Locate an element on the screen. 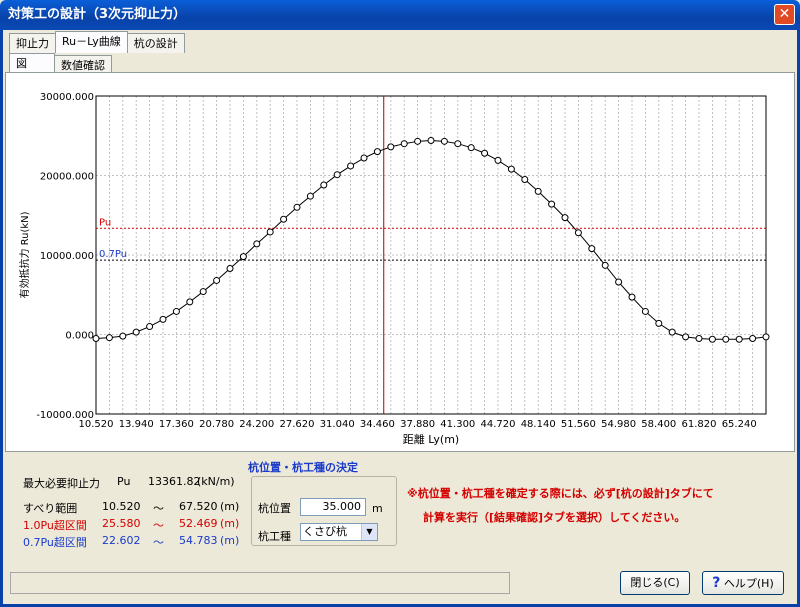  pile-position-input: 35.000 is located at coordinates (333, 507).